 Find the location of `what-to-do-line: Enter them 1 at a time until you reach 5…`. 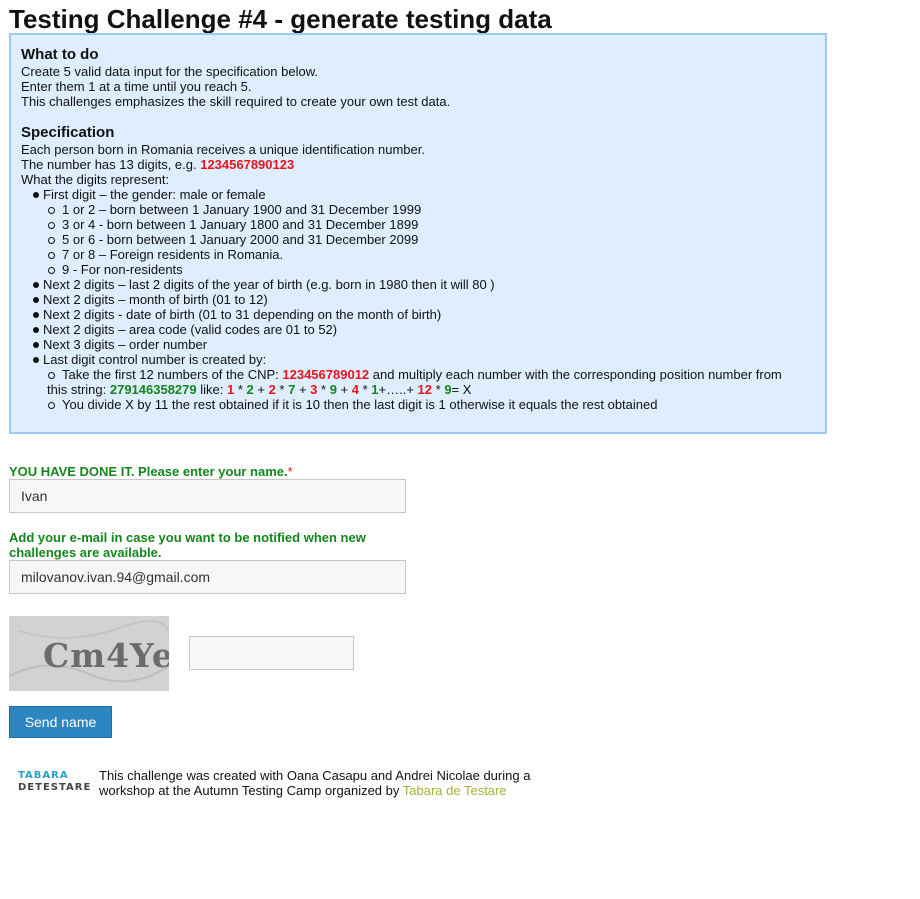

what-to-do-line: Enter them 1 at a time until you reach 5… is located at coordinates (136, 86).